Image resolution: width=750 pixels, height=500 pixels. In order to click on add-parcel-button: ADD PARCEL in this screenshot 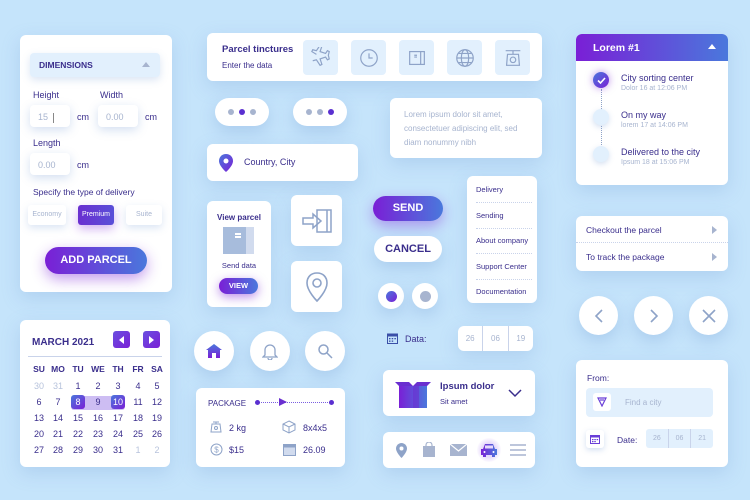, I will do `click(96, 260)`.